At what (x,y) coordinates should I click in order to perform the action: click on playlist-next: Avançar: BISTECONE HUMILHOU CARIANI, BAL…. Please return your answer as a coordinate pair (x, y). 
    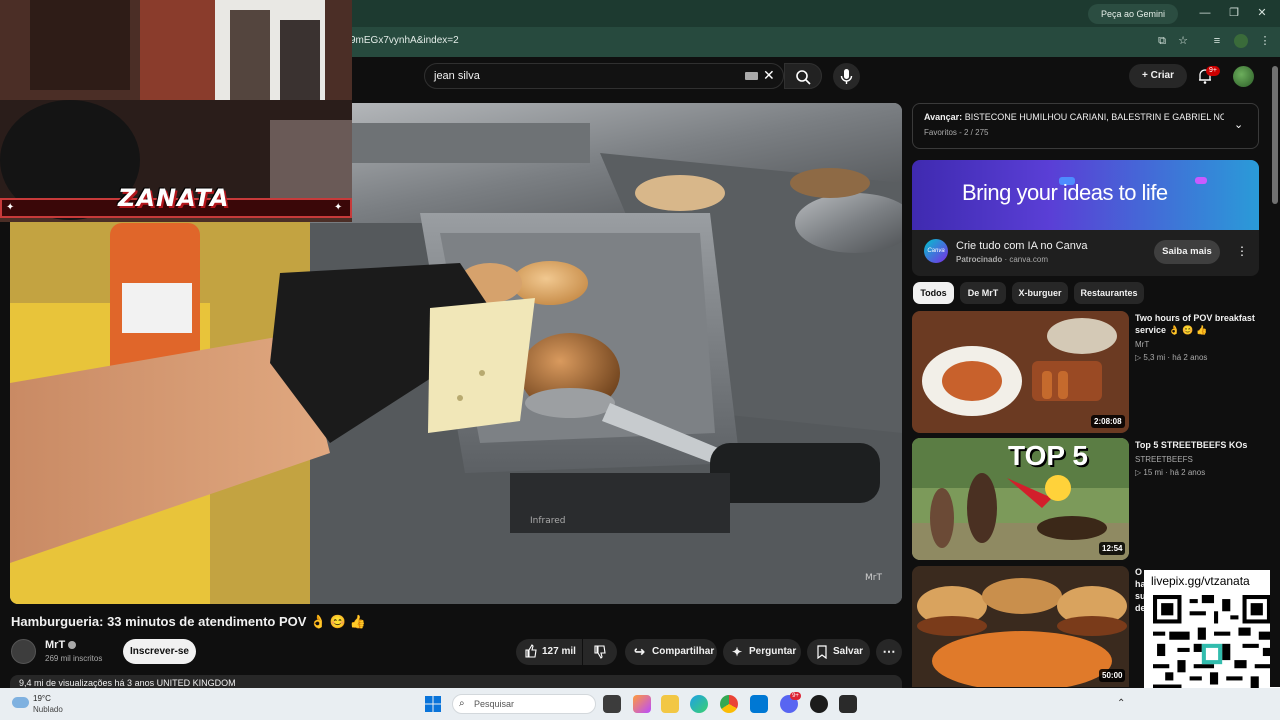
    Looking at the image, I should click on (1074, 117).